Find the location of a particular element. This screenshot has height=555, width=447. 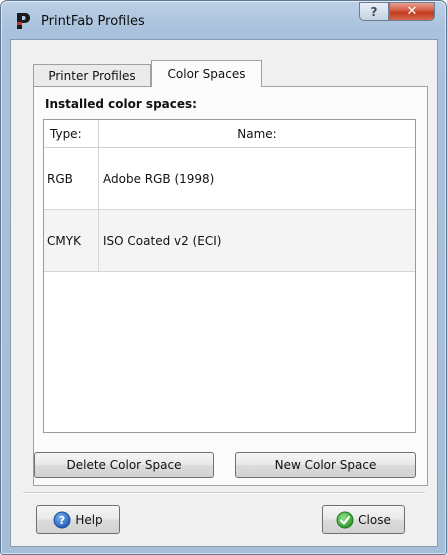

cell-name: Adobe RGB (1998) is located at coordinates (159, 178).